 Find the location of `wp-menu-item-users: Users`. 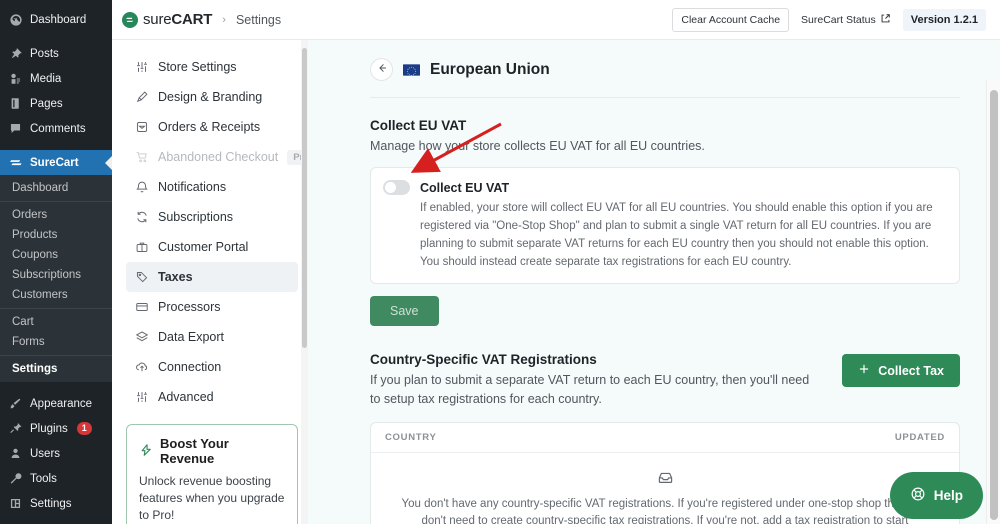

wp-menu-item-users: Users is located at coordinates (56, 453).